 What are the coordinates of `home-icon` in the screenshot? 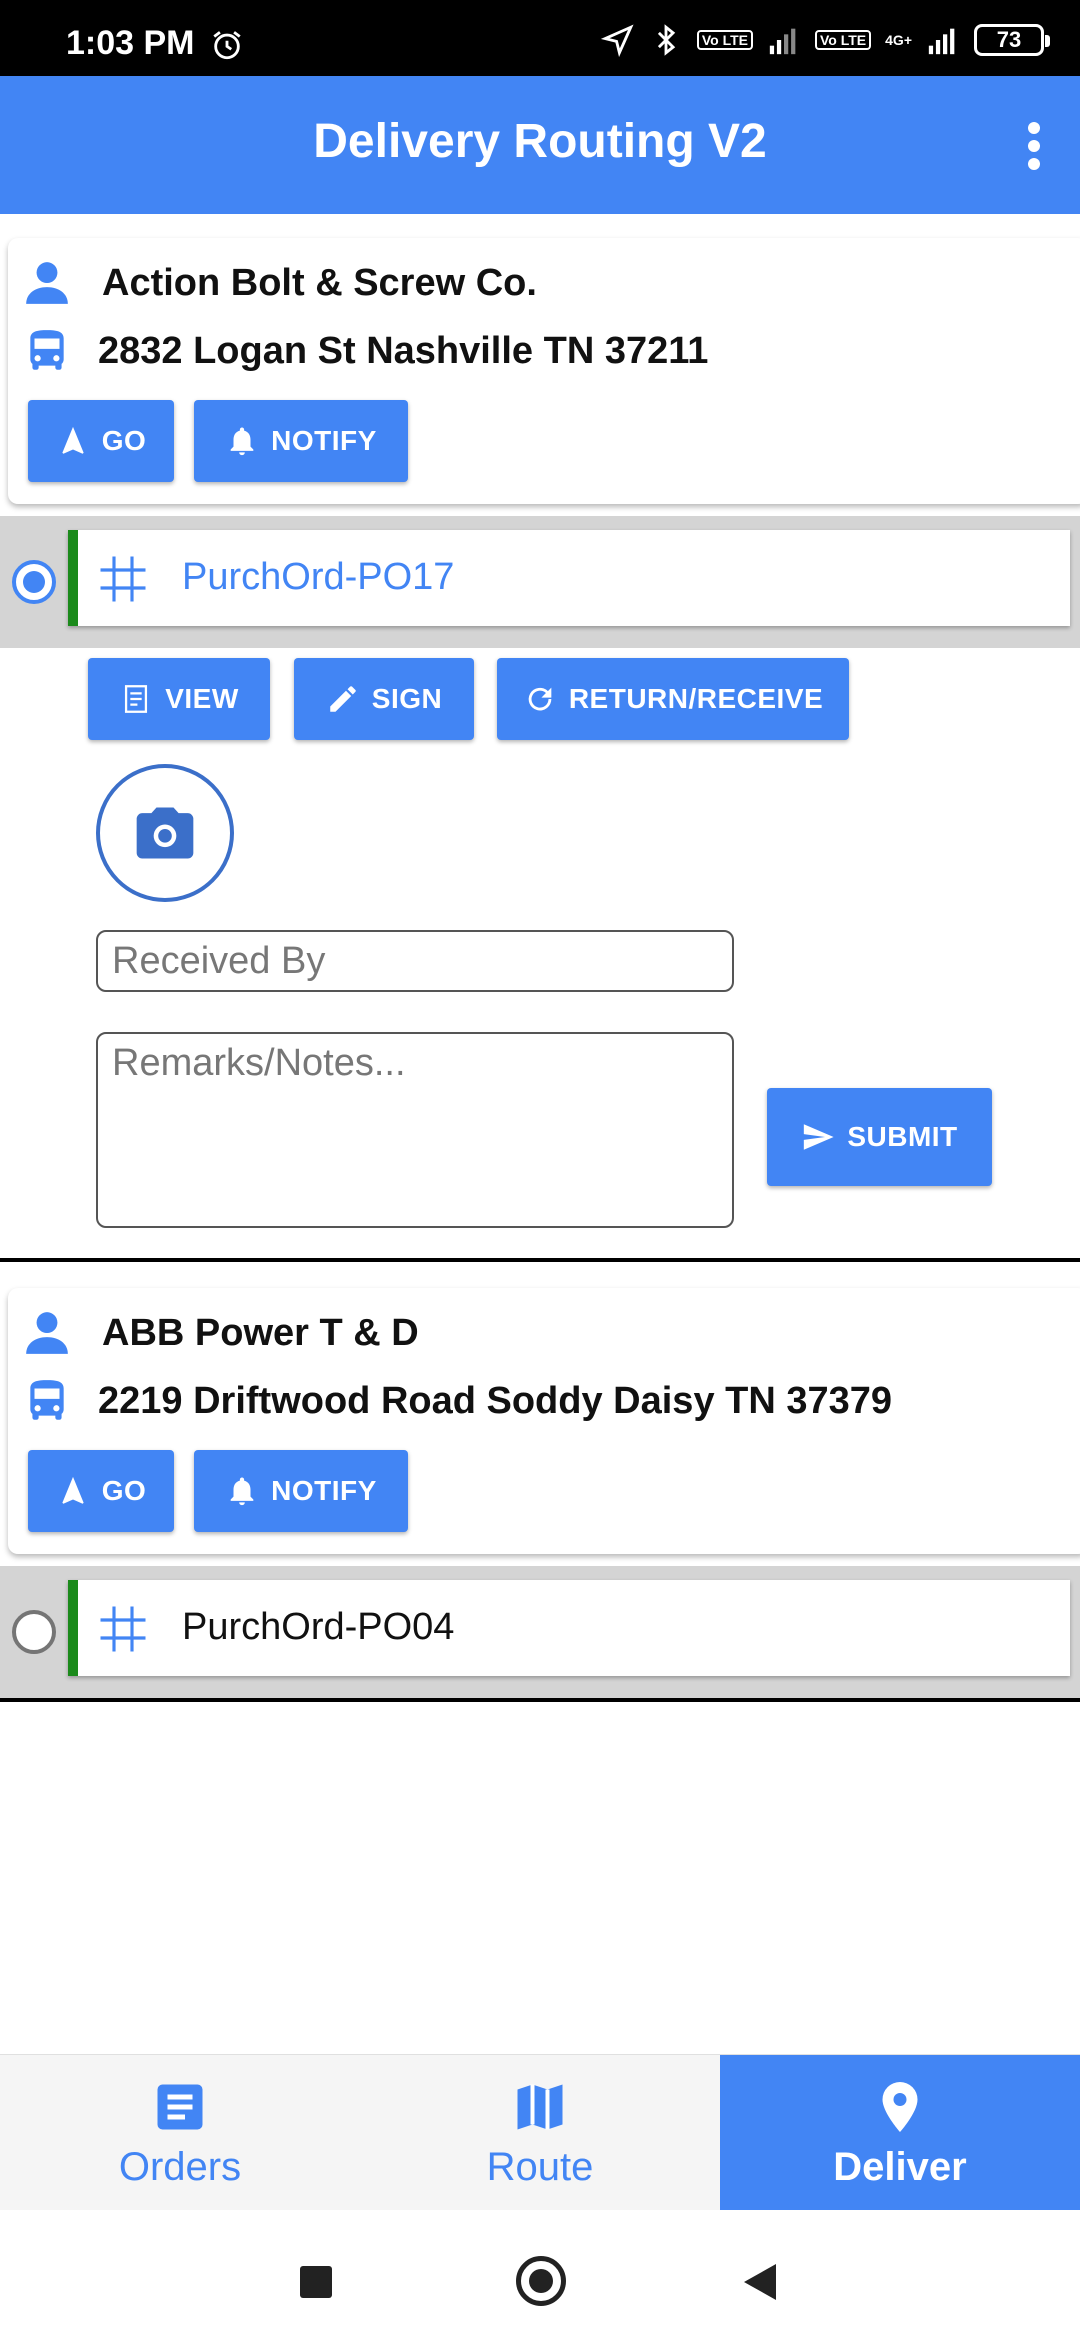 It's located at (541, 2281).